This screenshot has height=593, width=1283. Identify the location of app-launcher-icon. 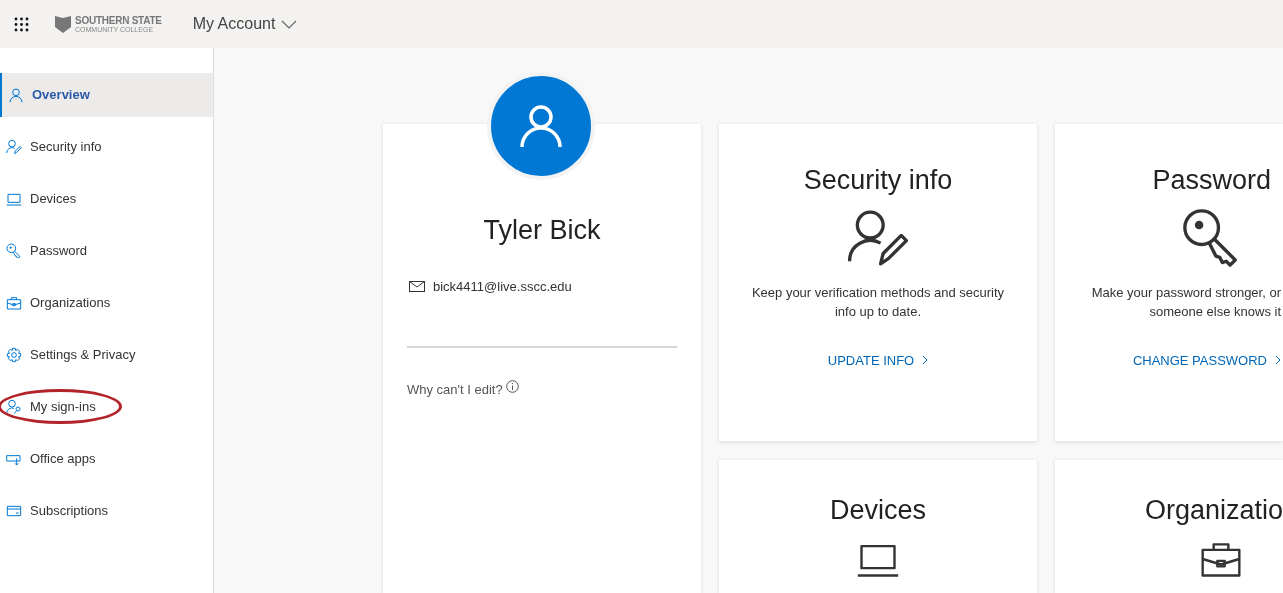
(21, 24).